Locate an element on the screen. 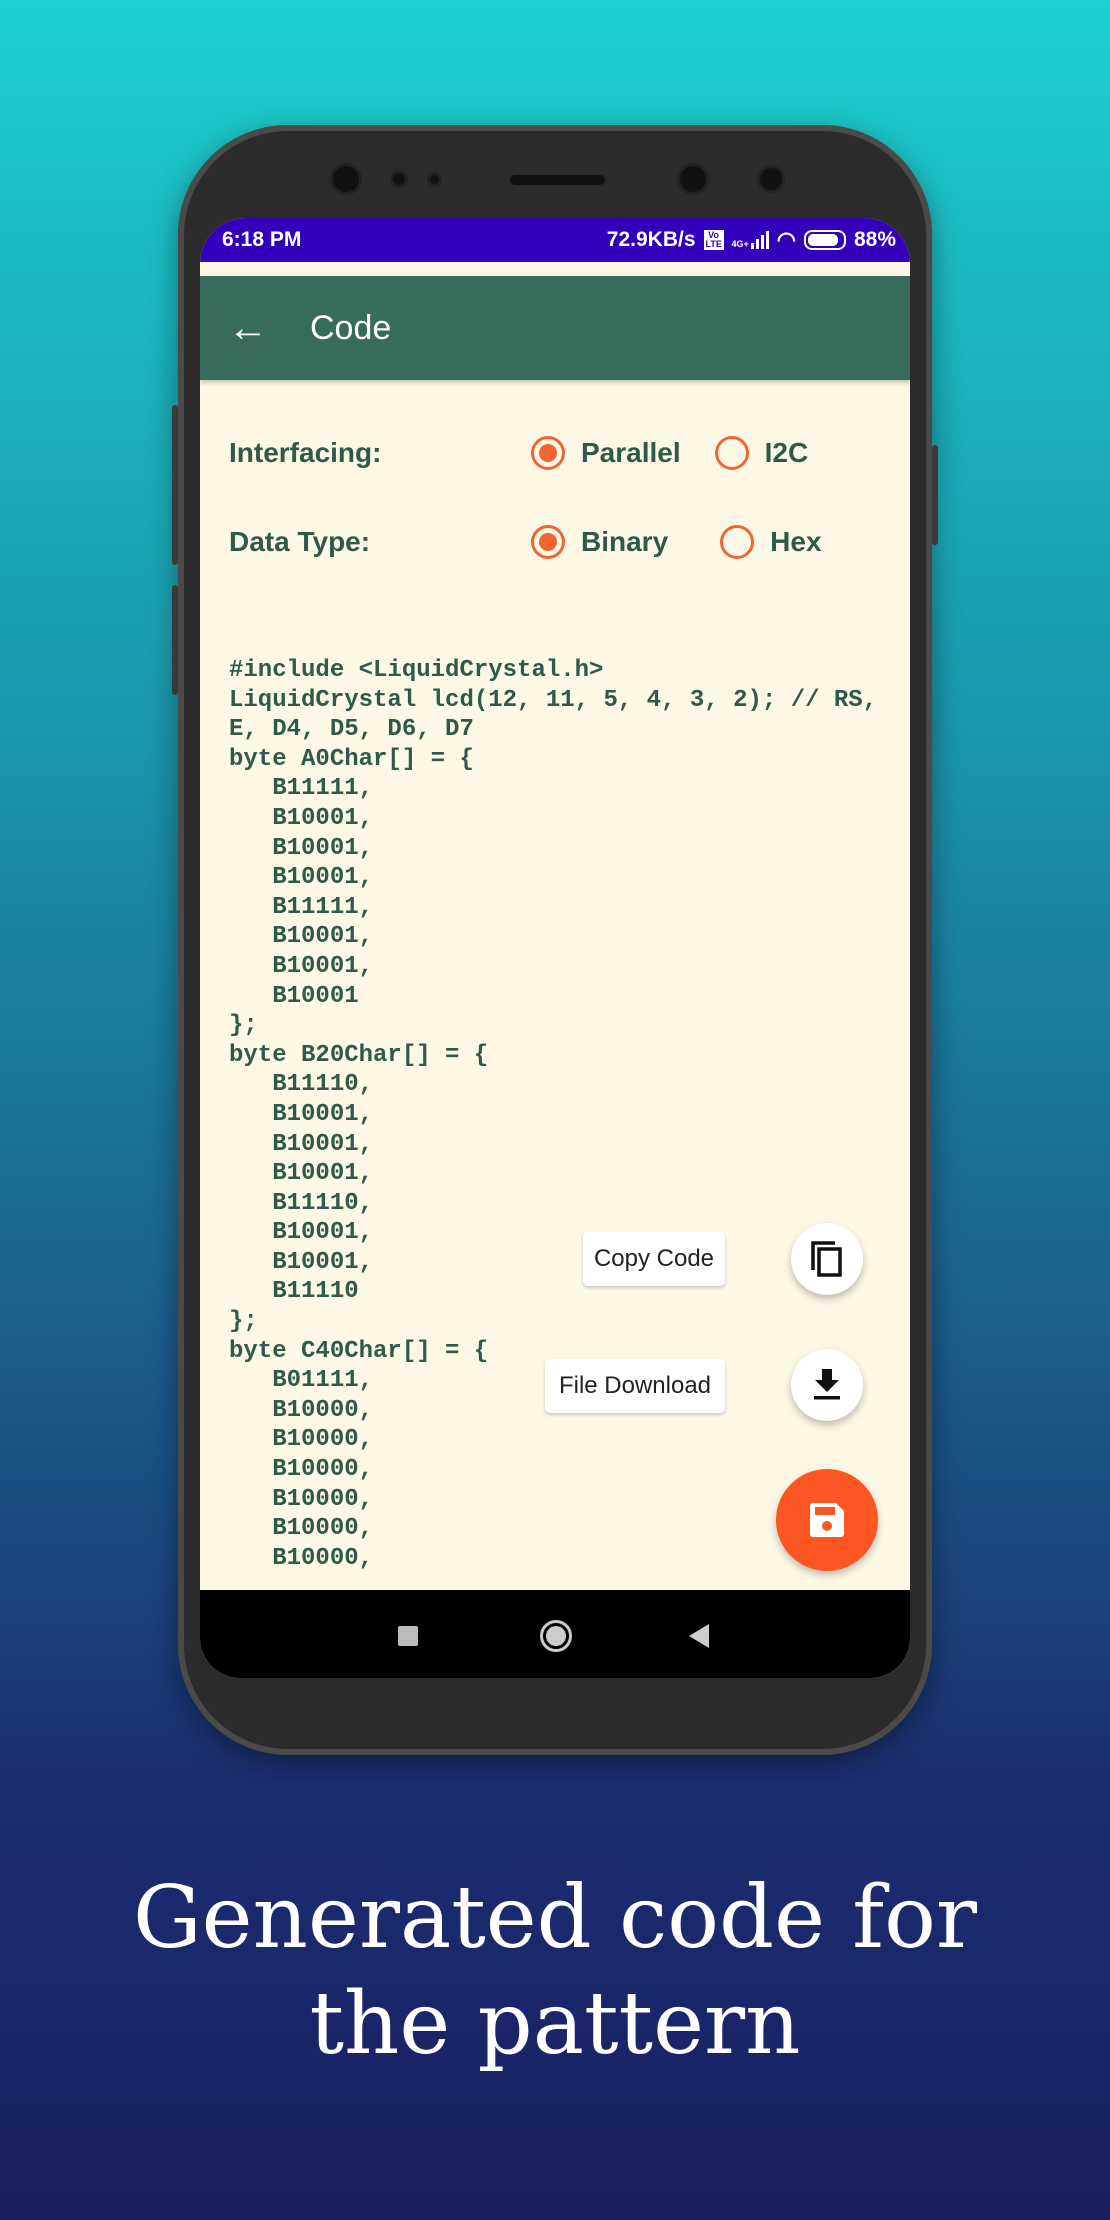  save-fab is located at coordinates (827, 1520).